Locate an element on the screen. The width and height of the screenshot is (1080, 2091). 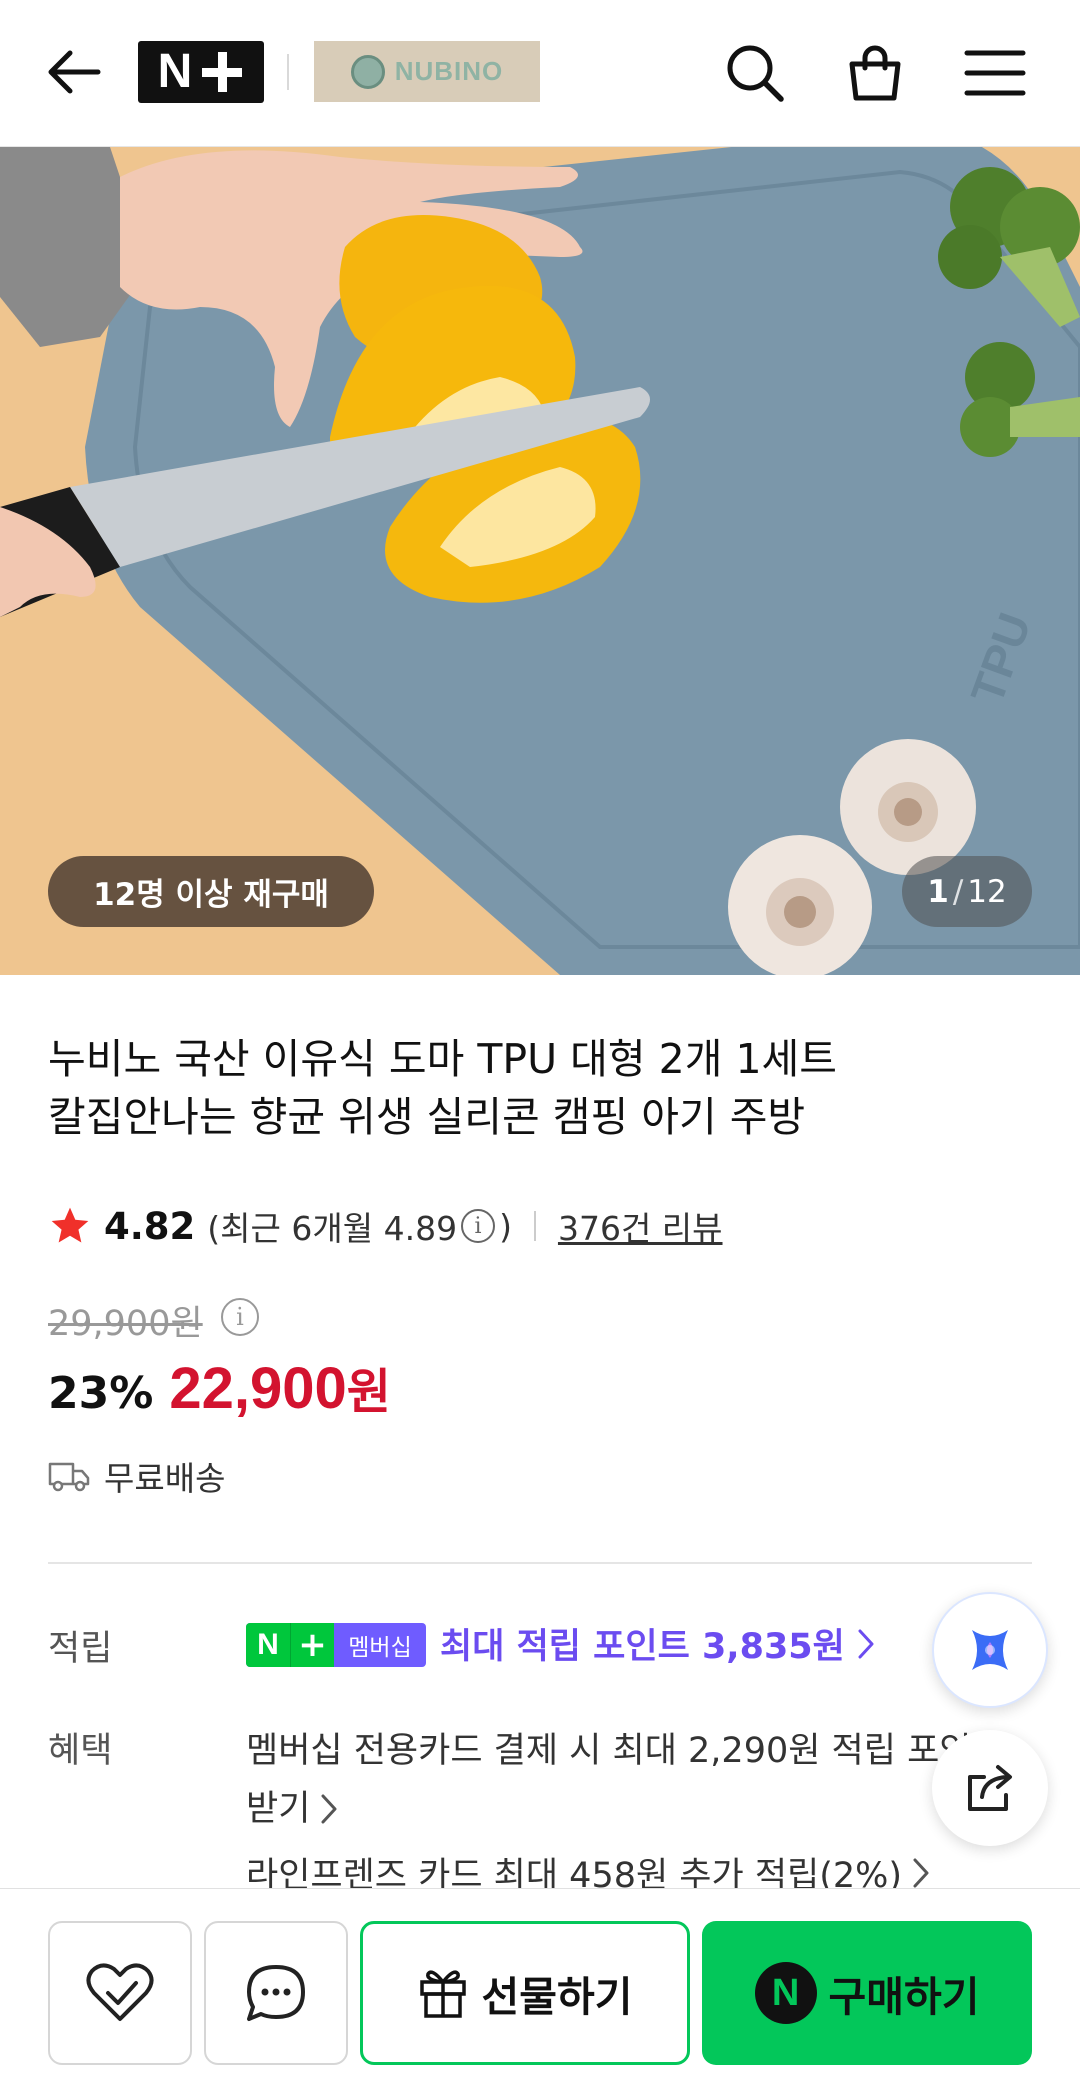
heart-check-icon is located at coordinates (120, 1992).